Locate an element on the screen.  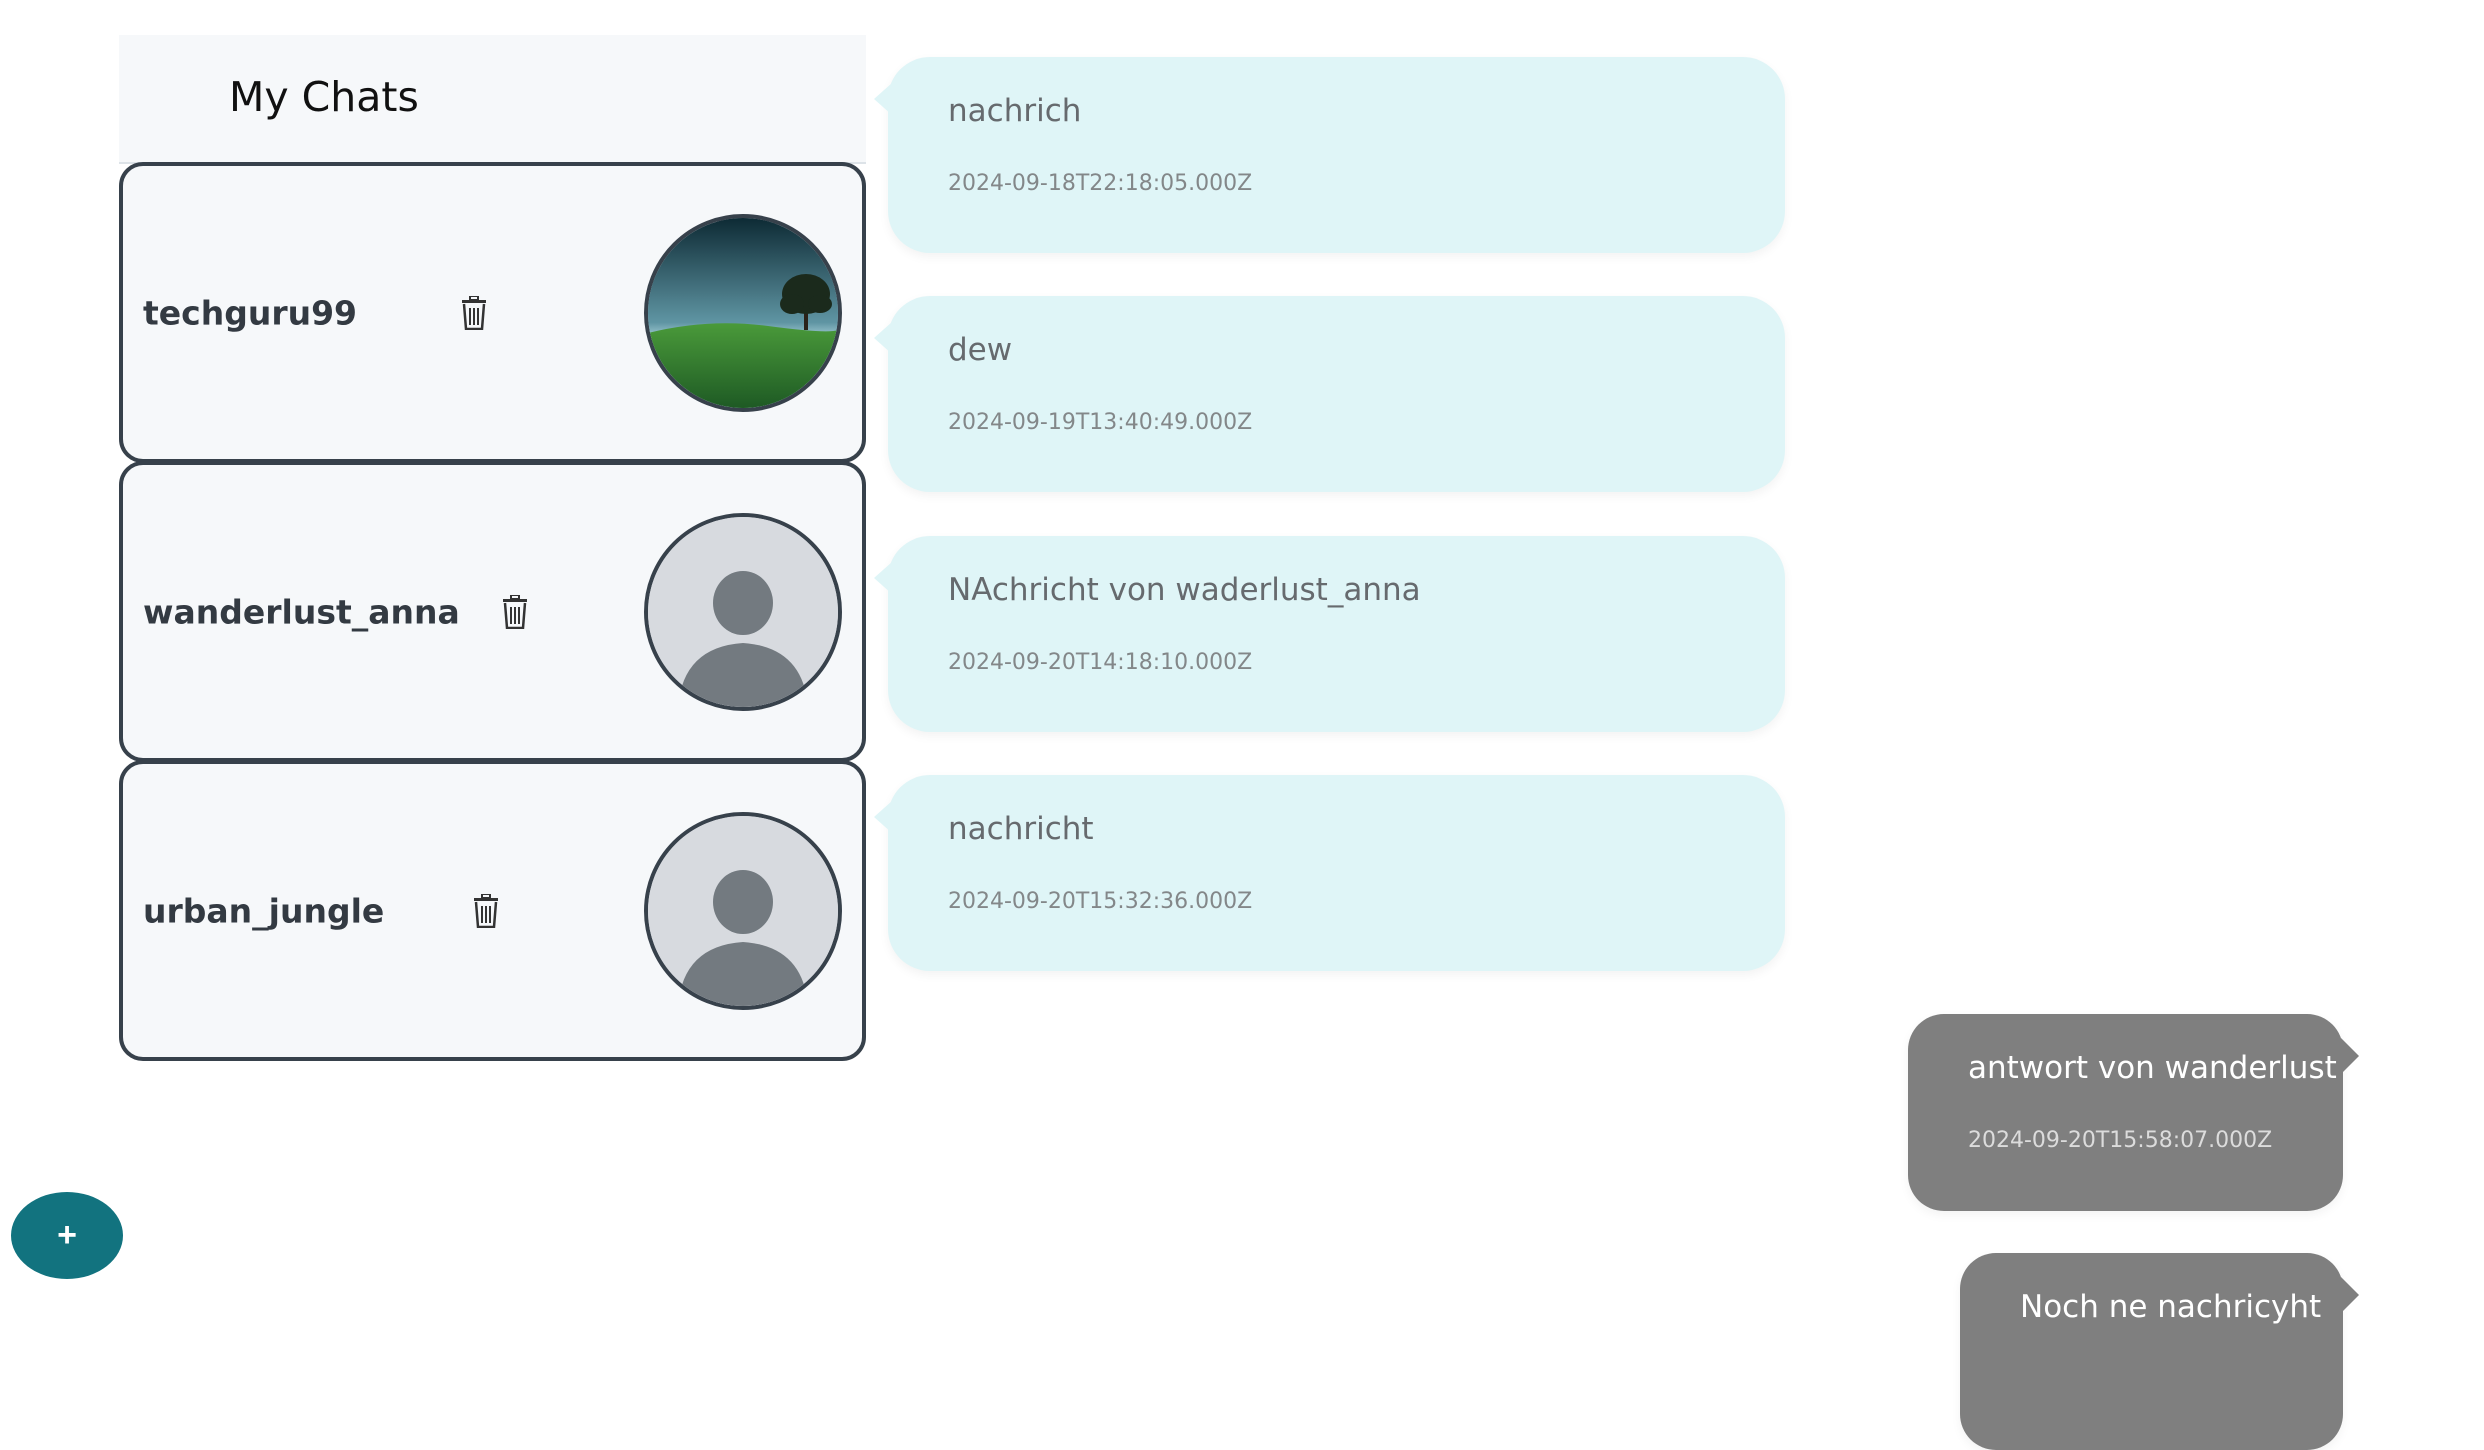
chat-name: wanderlust_anna is located at coordinates (301, 611).